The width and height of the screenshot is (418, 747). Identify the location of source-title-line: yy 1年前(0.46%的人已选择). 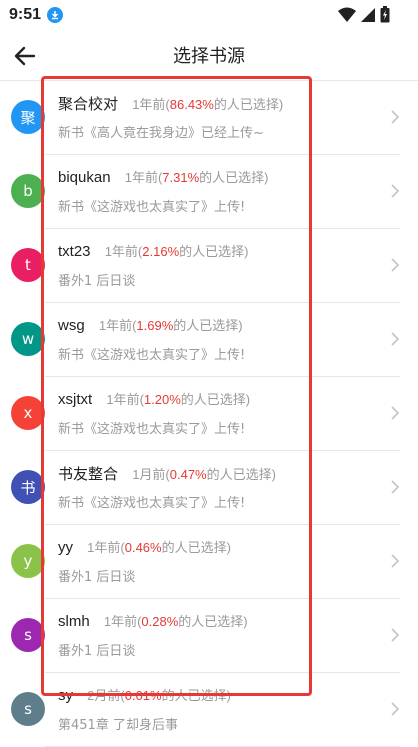
(144, 546).